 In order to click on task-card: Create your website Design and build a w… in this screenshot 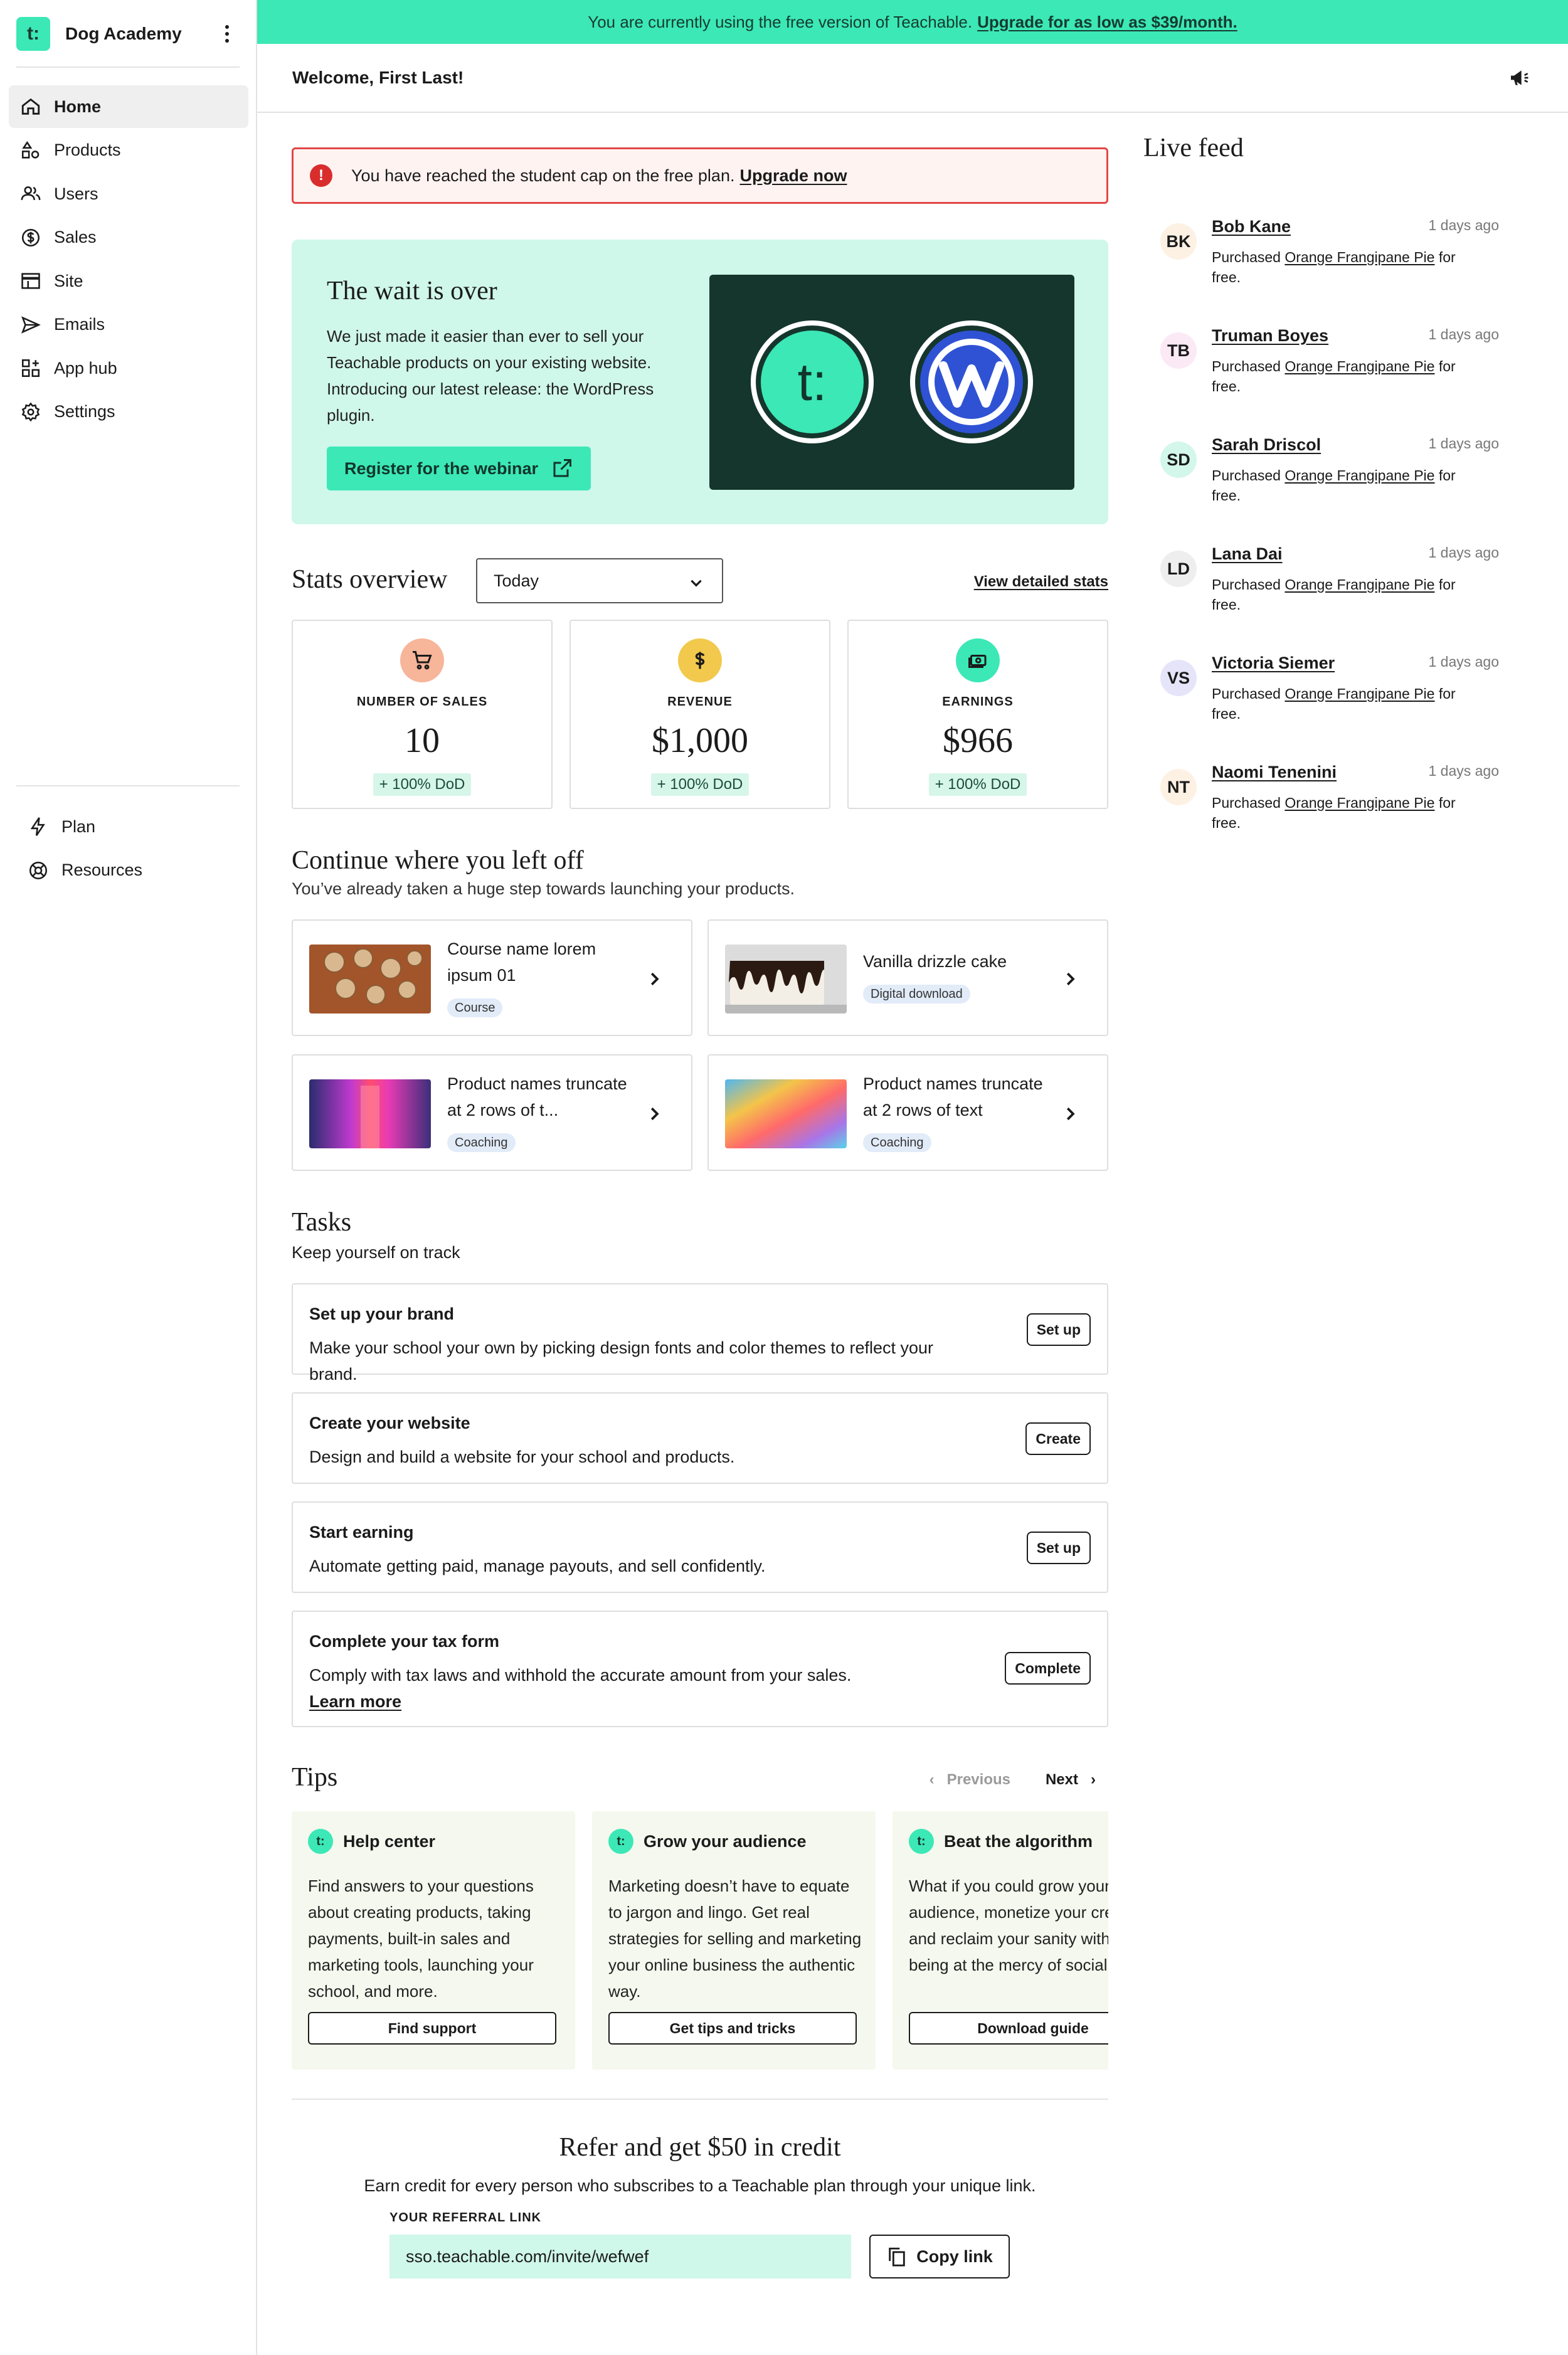, I will do `click(700, 1438)`.